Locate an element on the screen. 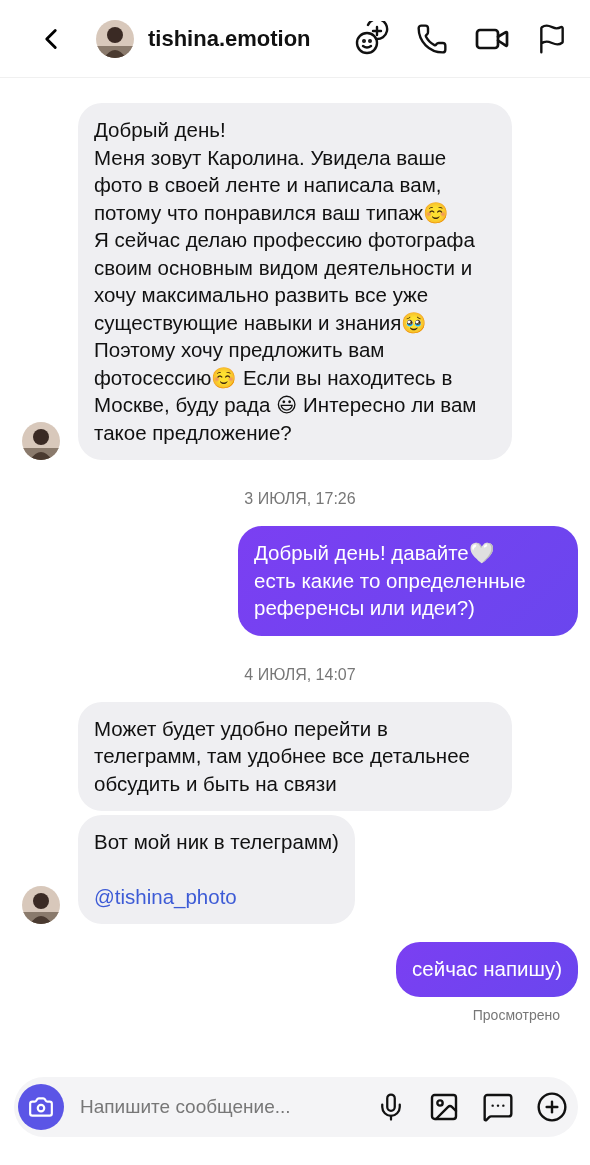  camera-icon is located at coordinates (41, 1107).